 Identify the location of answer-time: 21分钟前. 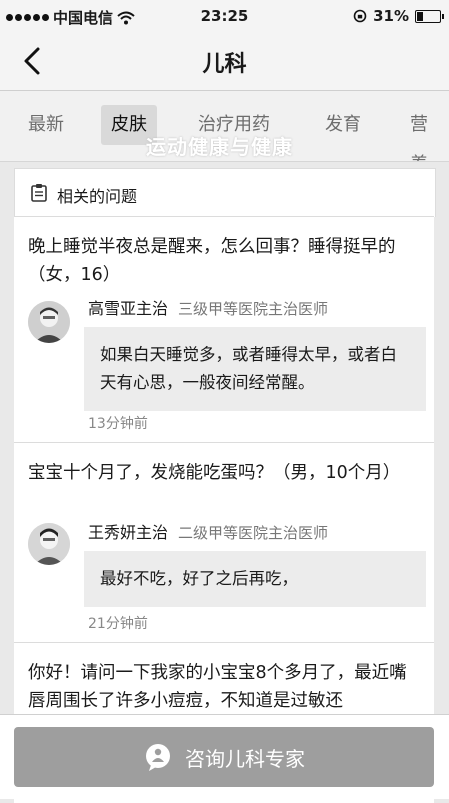
(118, 624).